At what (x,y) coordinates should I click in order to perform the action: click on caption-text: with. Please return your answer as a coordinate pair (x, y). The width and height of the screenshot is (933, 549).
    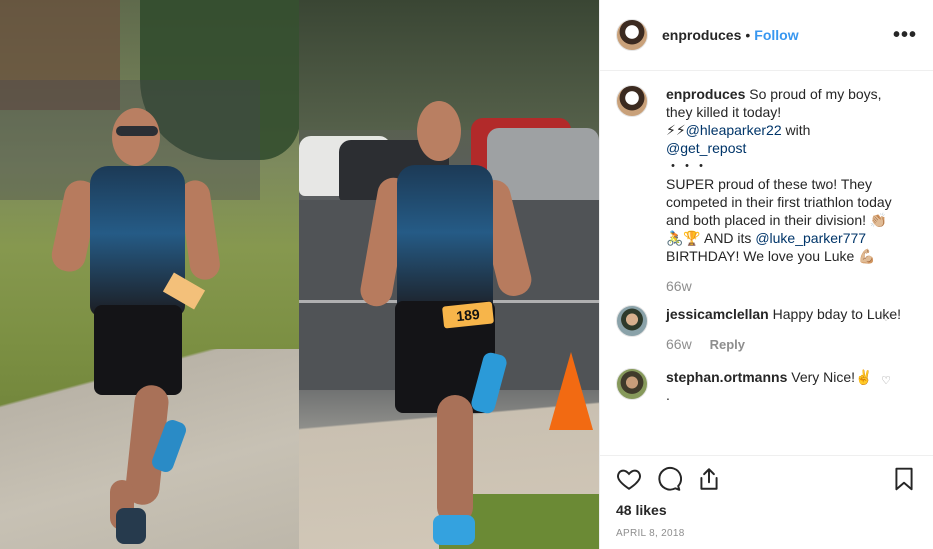
    Looking at the image, I should click on (798, 130).